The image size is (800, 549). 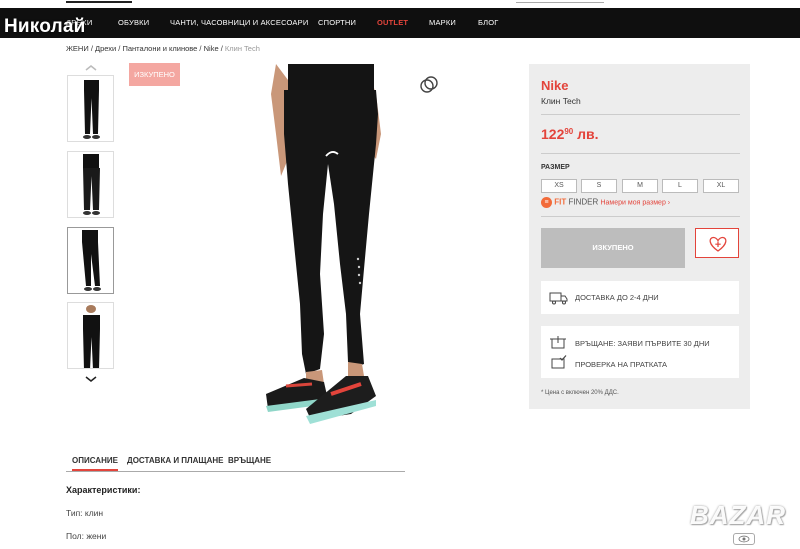 I want to click on fitfinder-finder-label: FINDER, so click(x=583, y=202).